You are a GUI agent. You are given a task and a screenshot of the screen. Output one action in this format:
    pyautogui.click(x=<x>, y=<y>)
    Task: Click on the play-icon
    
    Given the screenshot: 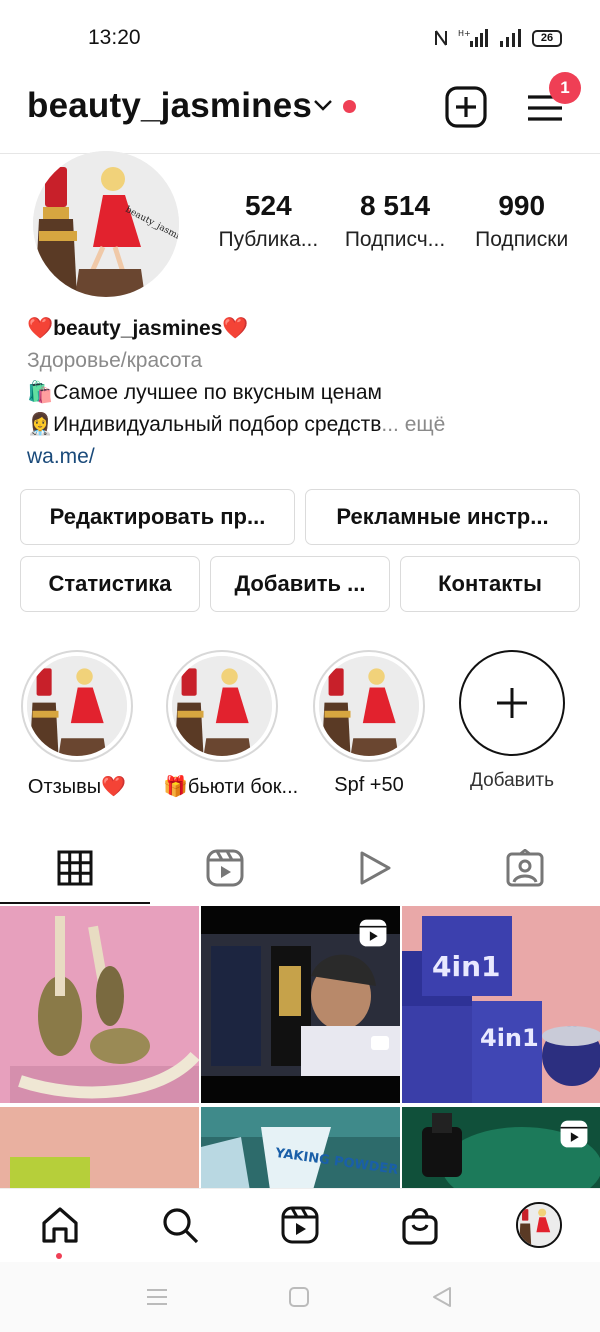 What is the action you would take?
    pyautogui.click(x=375, y=868)
    